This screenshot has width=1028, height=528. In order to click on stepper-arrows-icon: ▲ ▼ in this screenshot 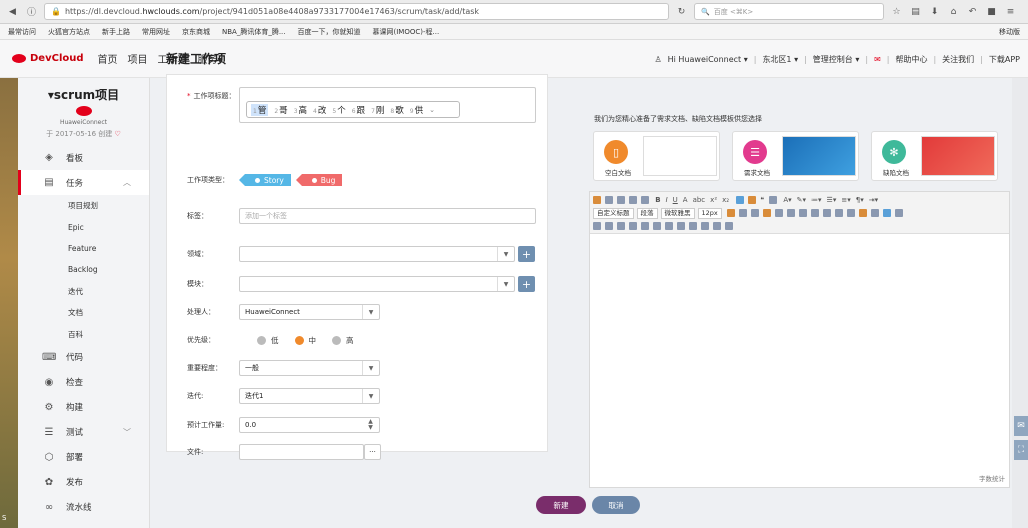, I will do `click(370, 425)`.